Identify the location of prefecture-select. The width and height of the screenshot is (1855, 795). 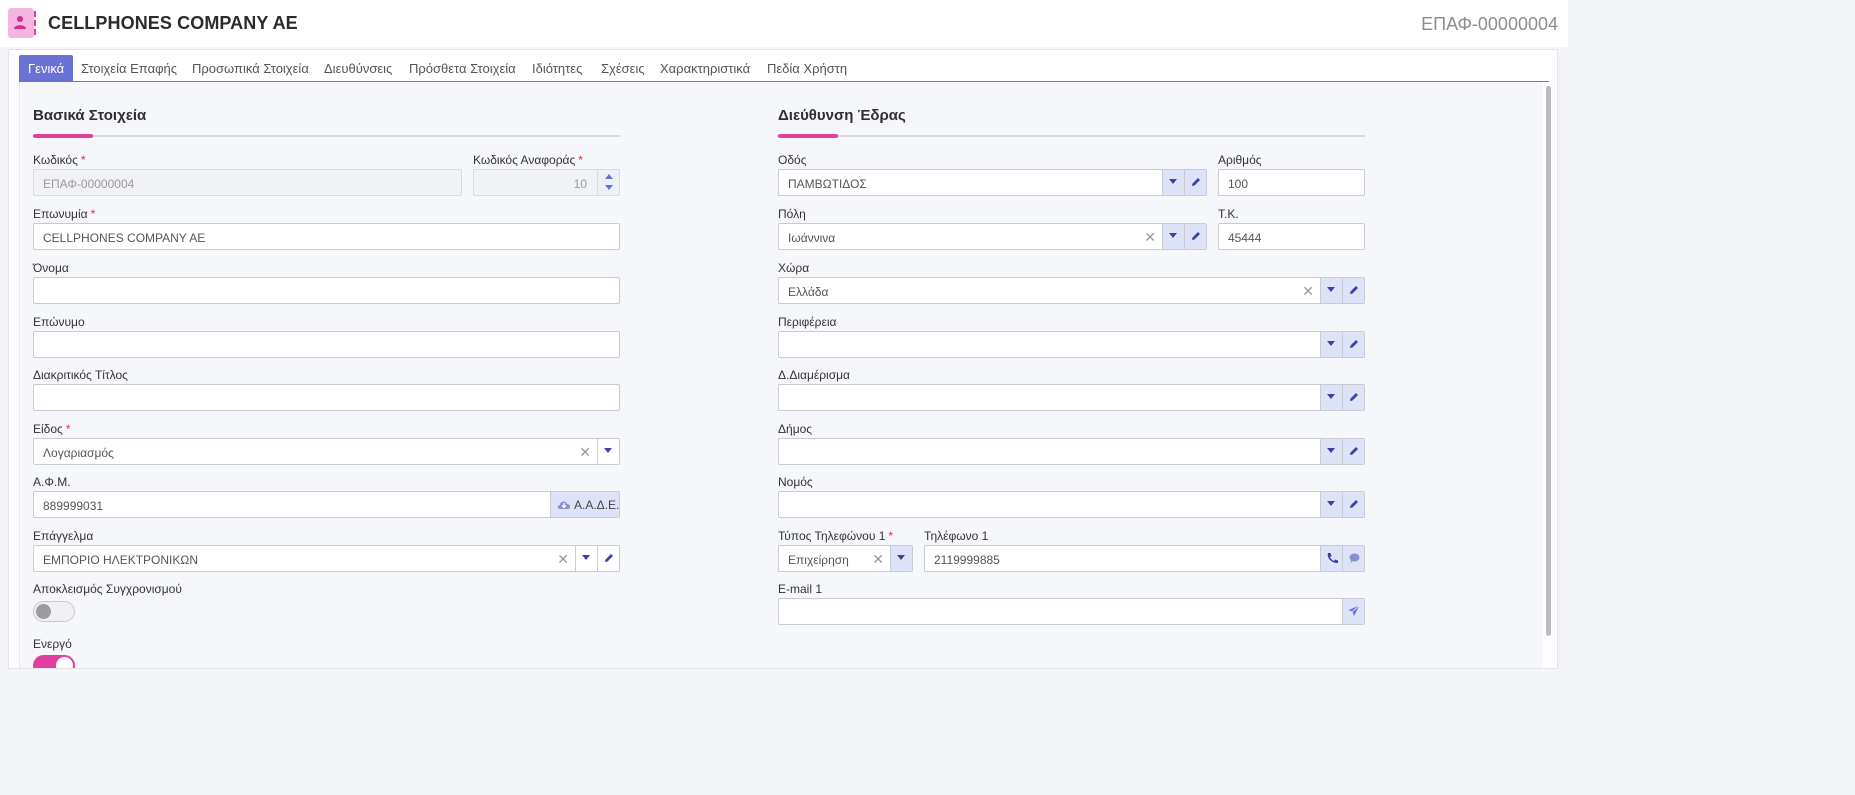
(1071, 504).